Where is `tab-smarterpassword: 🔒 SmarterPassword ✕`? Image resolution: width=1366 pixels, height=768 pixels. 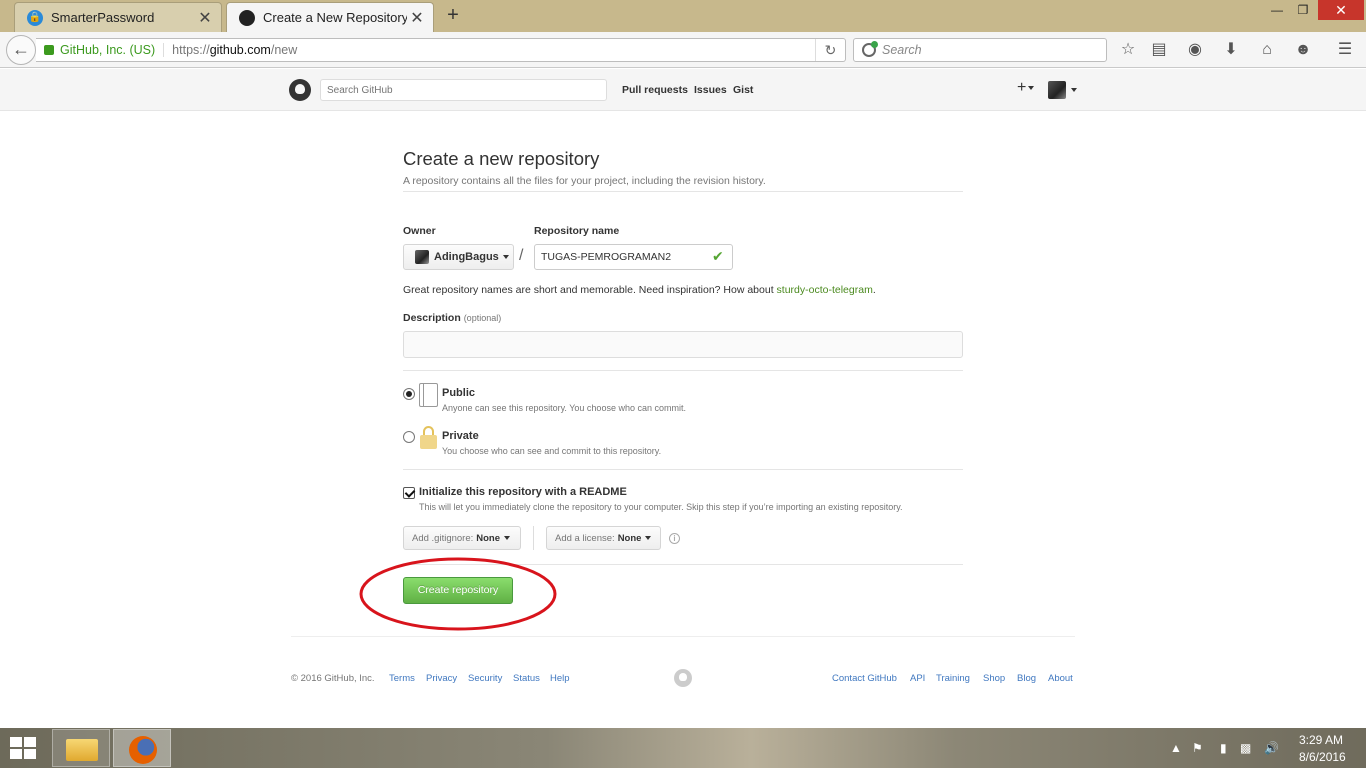
tab-smarterpassword: 🔒 SmarterPassword ✕ is located at coordinates (118, 17).